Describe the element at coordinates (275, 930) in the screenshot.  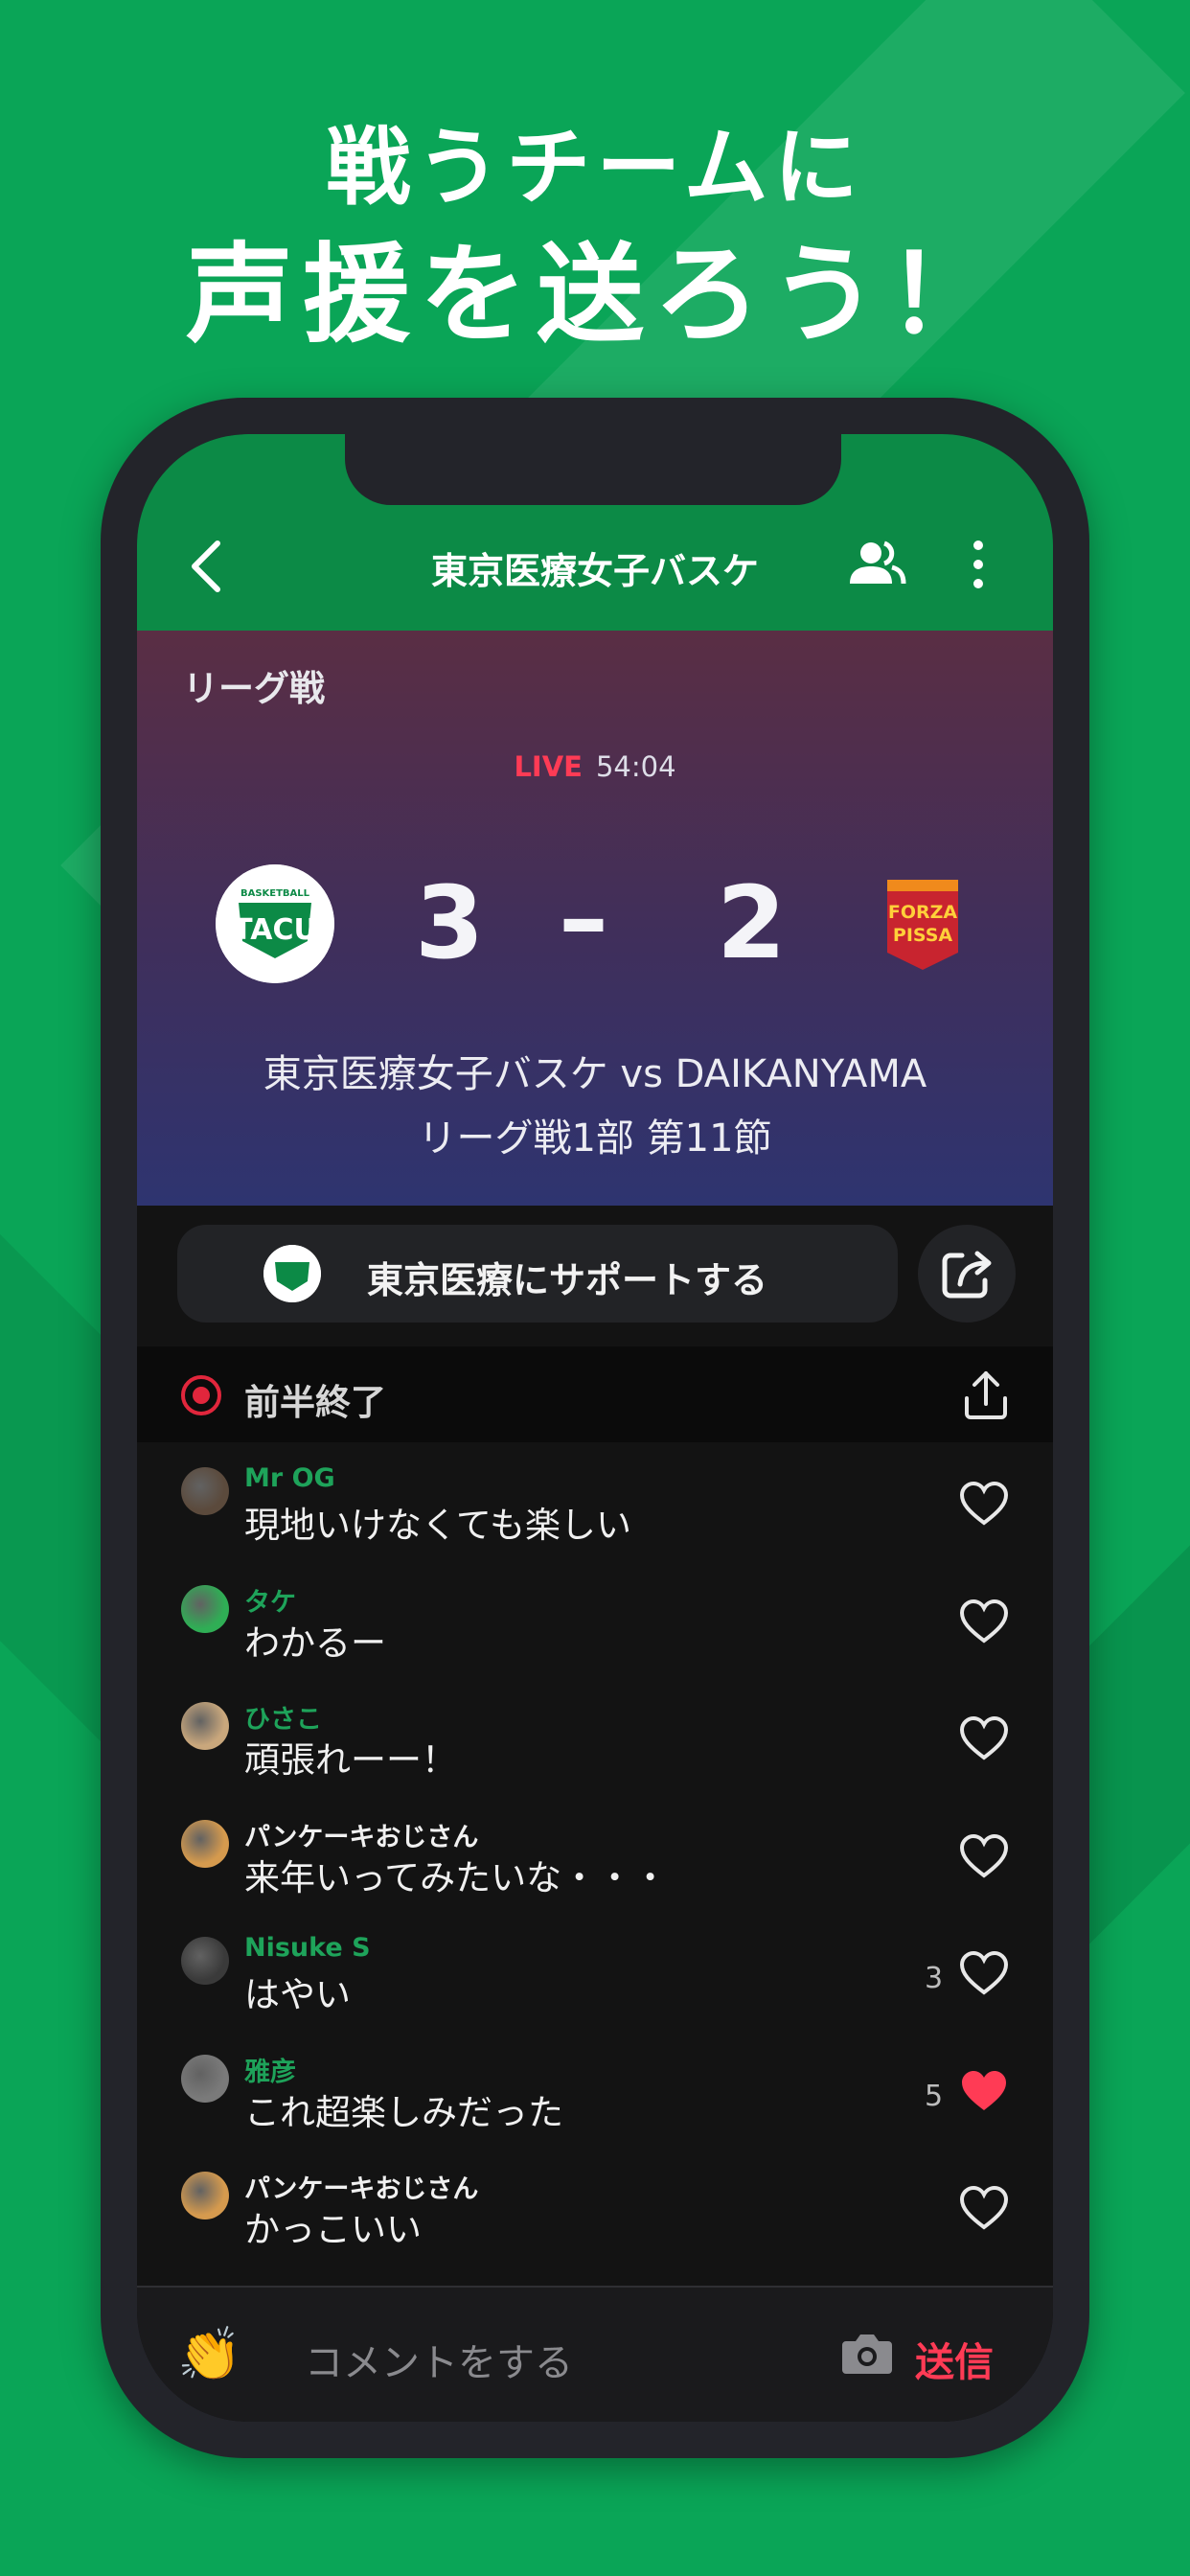
I see `svg-text: TACU` at that location.